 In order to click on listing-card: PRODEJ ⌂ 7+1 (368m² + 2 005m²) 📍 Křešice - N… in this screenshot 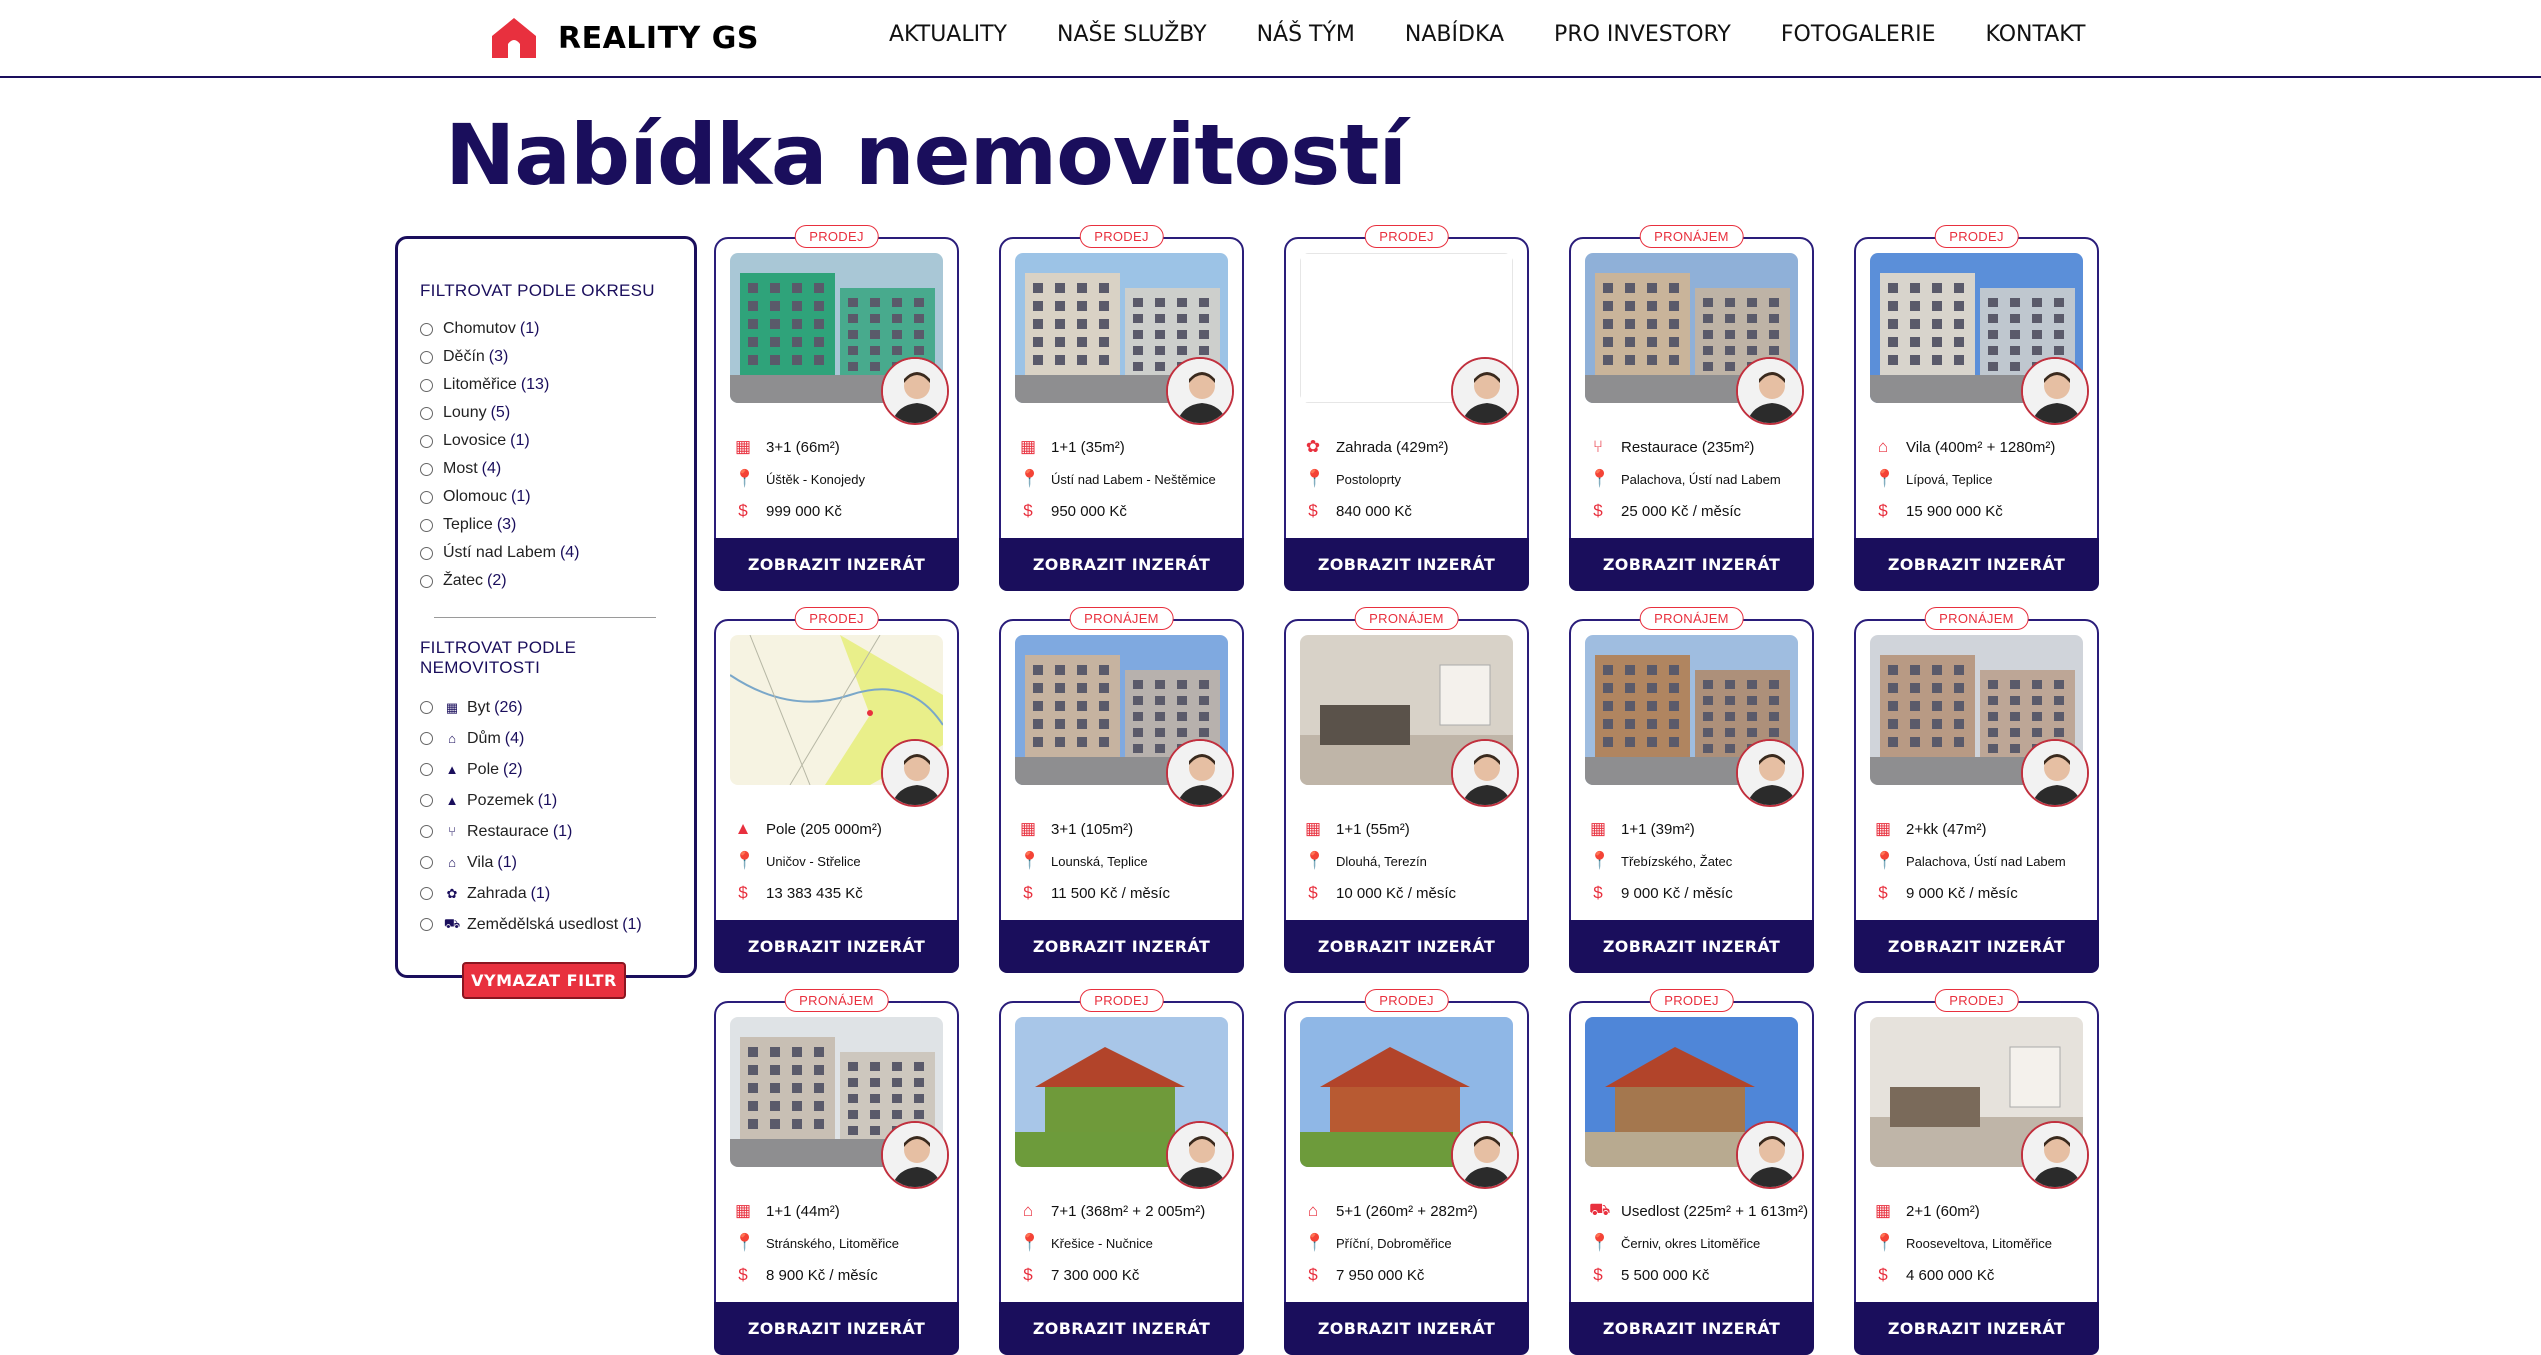, I will do `click(1121, 1172)`.